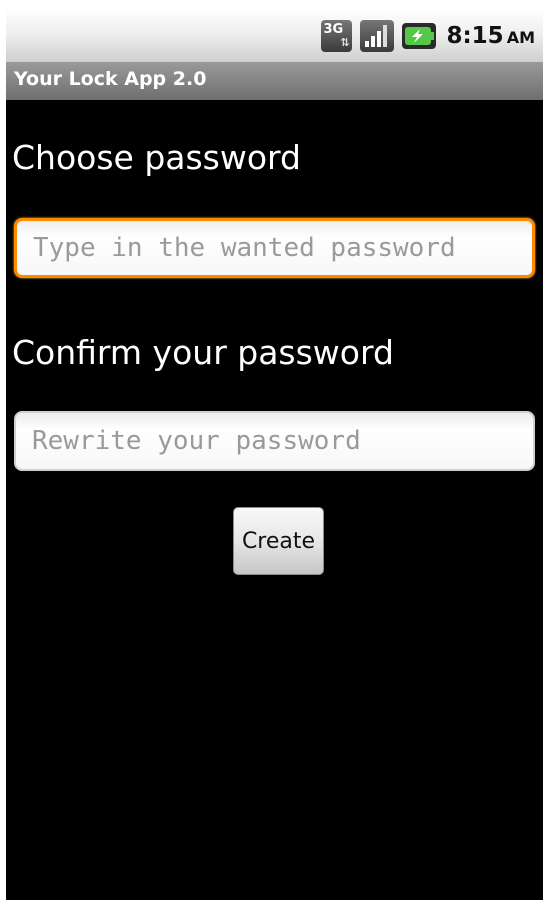 Image resolution: width=543 pixels, height=900 pixels. I want to click on app-title: Your Lock App 2.0, so click(110, 79).